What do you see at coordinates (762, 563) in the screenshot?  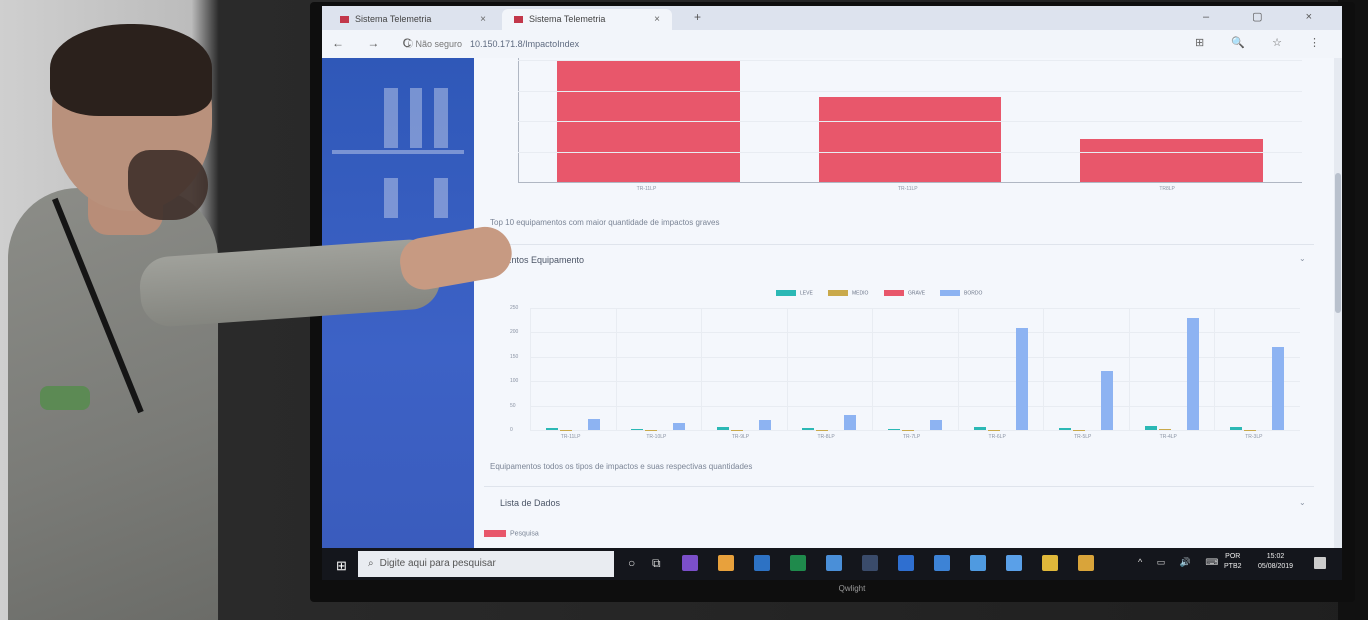 I see `taskbar-app-outlook-icon` at bounding box center [762, 563].